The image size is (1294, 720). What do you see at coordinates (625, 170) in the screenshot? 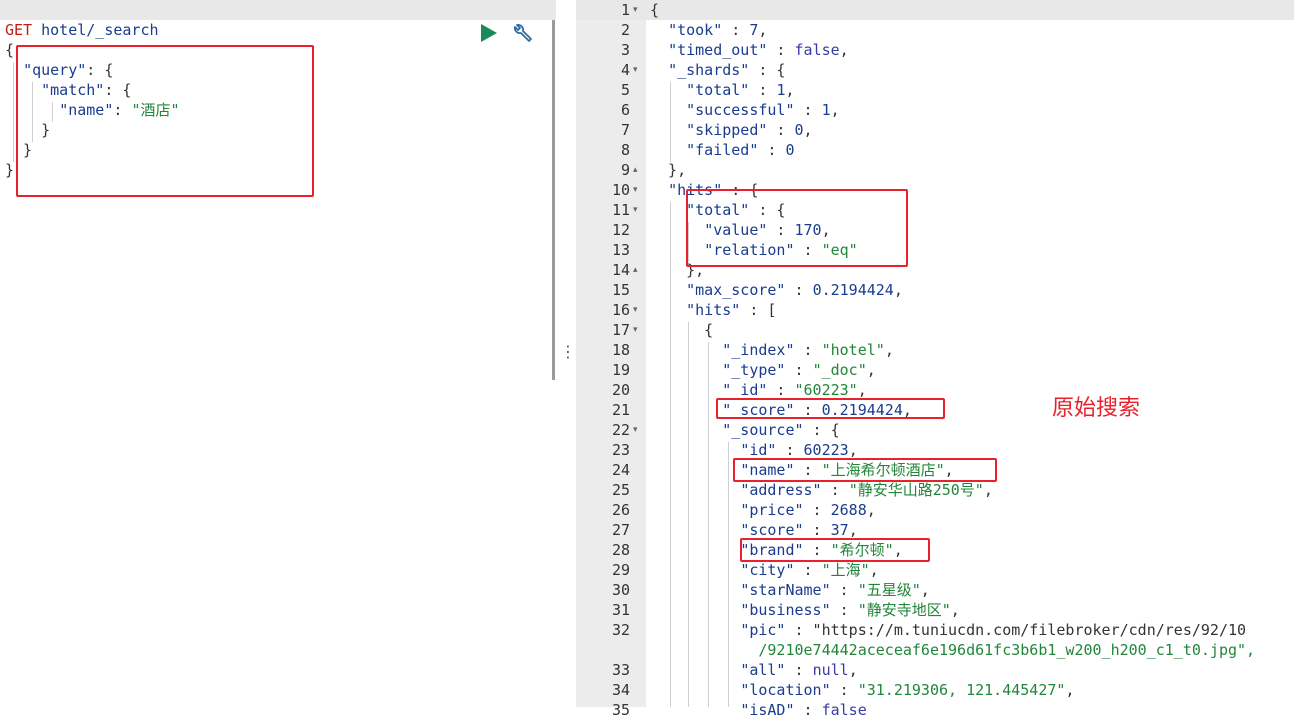
I see `line-number: 9` at bounding box center [625, 170].